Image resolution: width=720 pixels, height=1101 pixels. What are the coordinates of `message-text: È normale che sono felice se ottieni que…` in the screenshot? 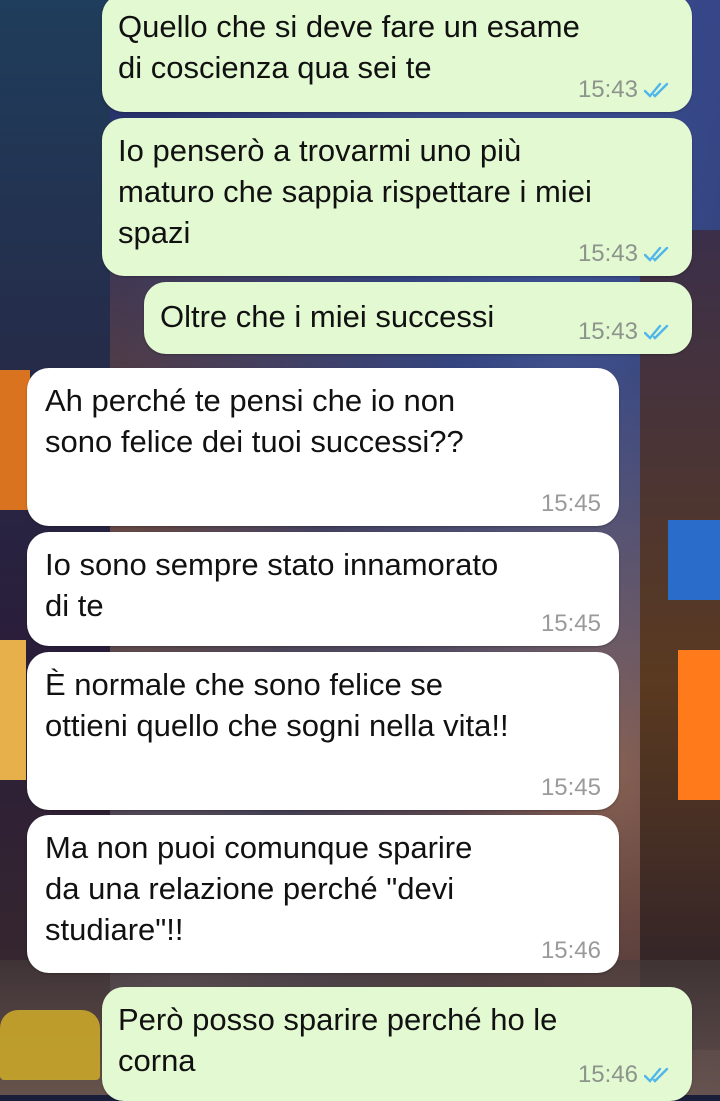 It's located at (277, 705).